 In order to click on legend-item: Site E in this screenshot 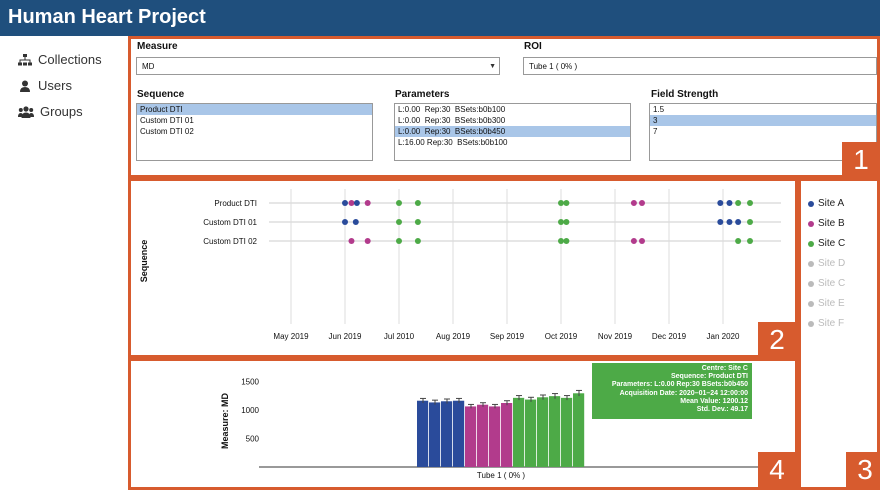, I will do `click(826, 303)`.